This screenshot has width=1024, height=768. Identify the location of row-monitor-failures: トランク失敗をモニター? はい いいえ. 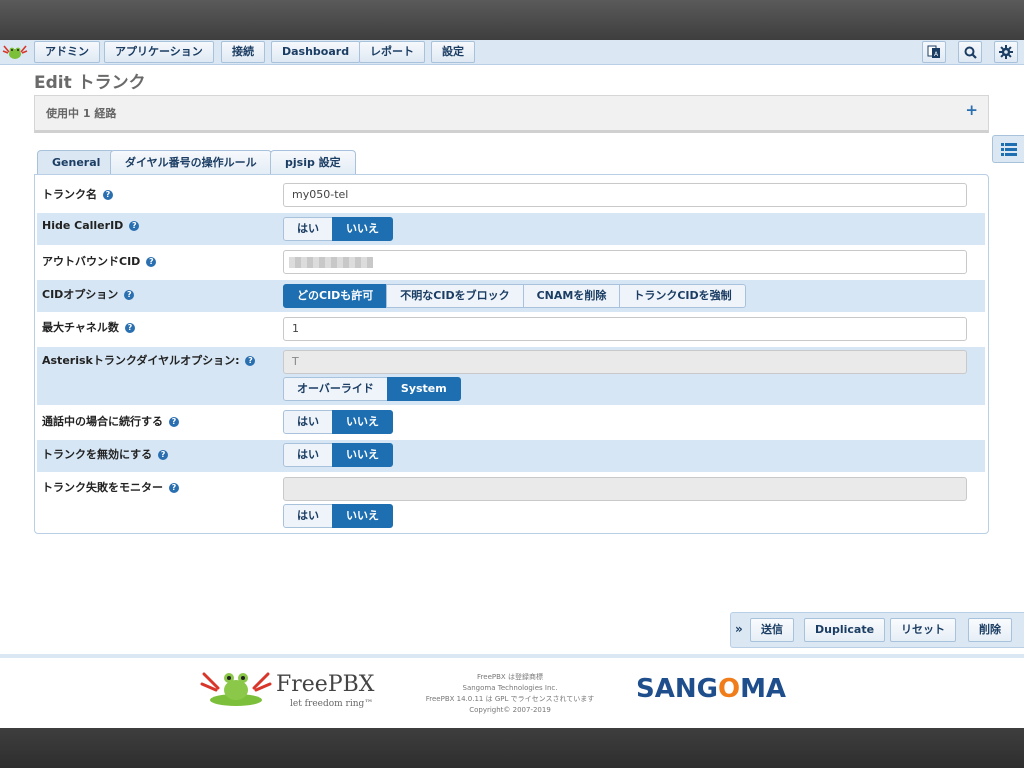
(511, 501).